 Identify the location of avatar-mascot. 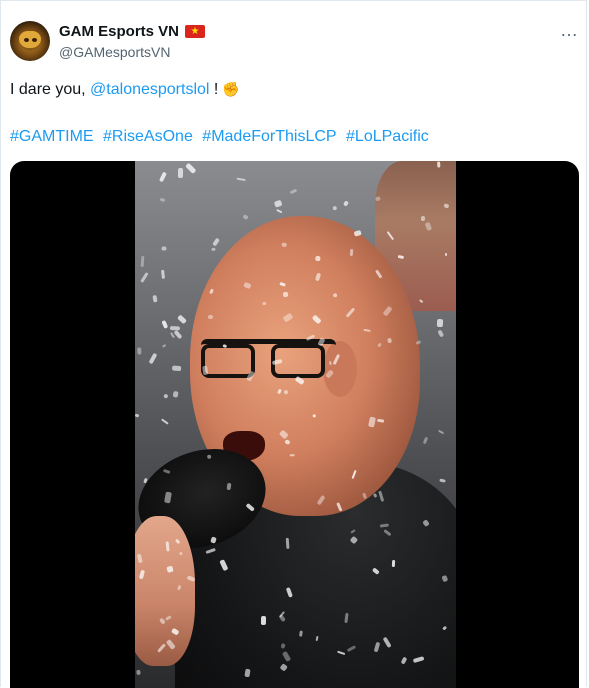
(30, 41).